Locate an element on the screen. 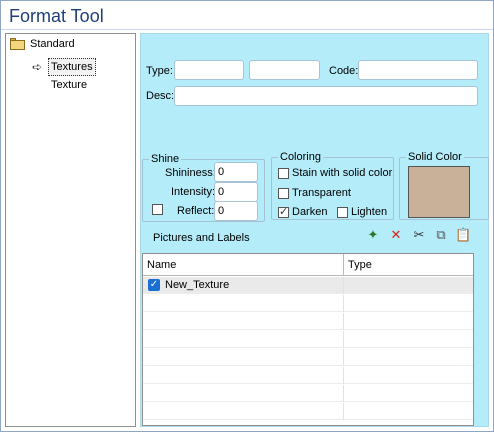 This screenshot has width=494, height=432. code-input is located at coordinates (418, 70).